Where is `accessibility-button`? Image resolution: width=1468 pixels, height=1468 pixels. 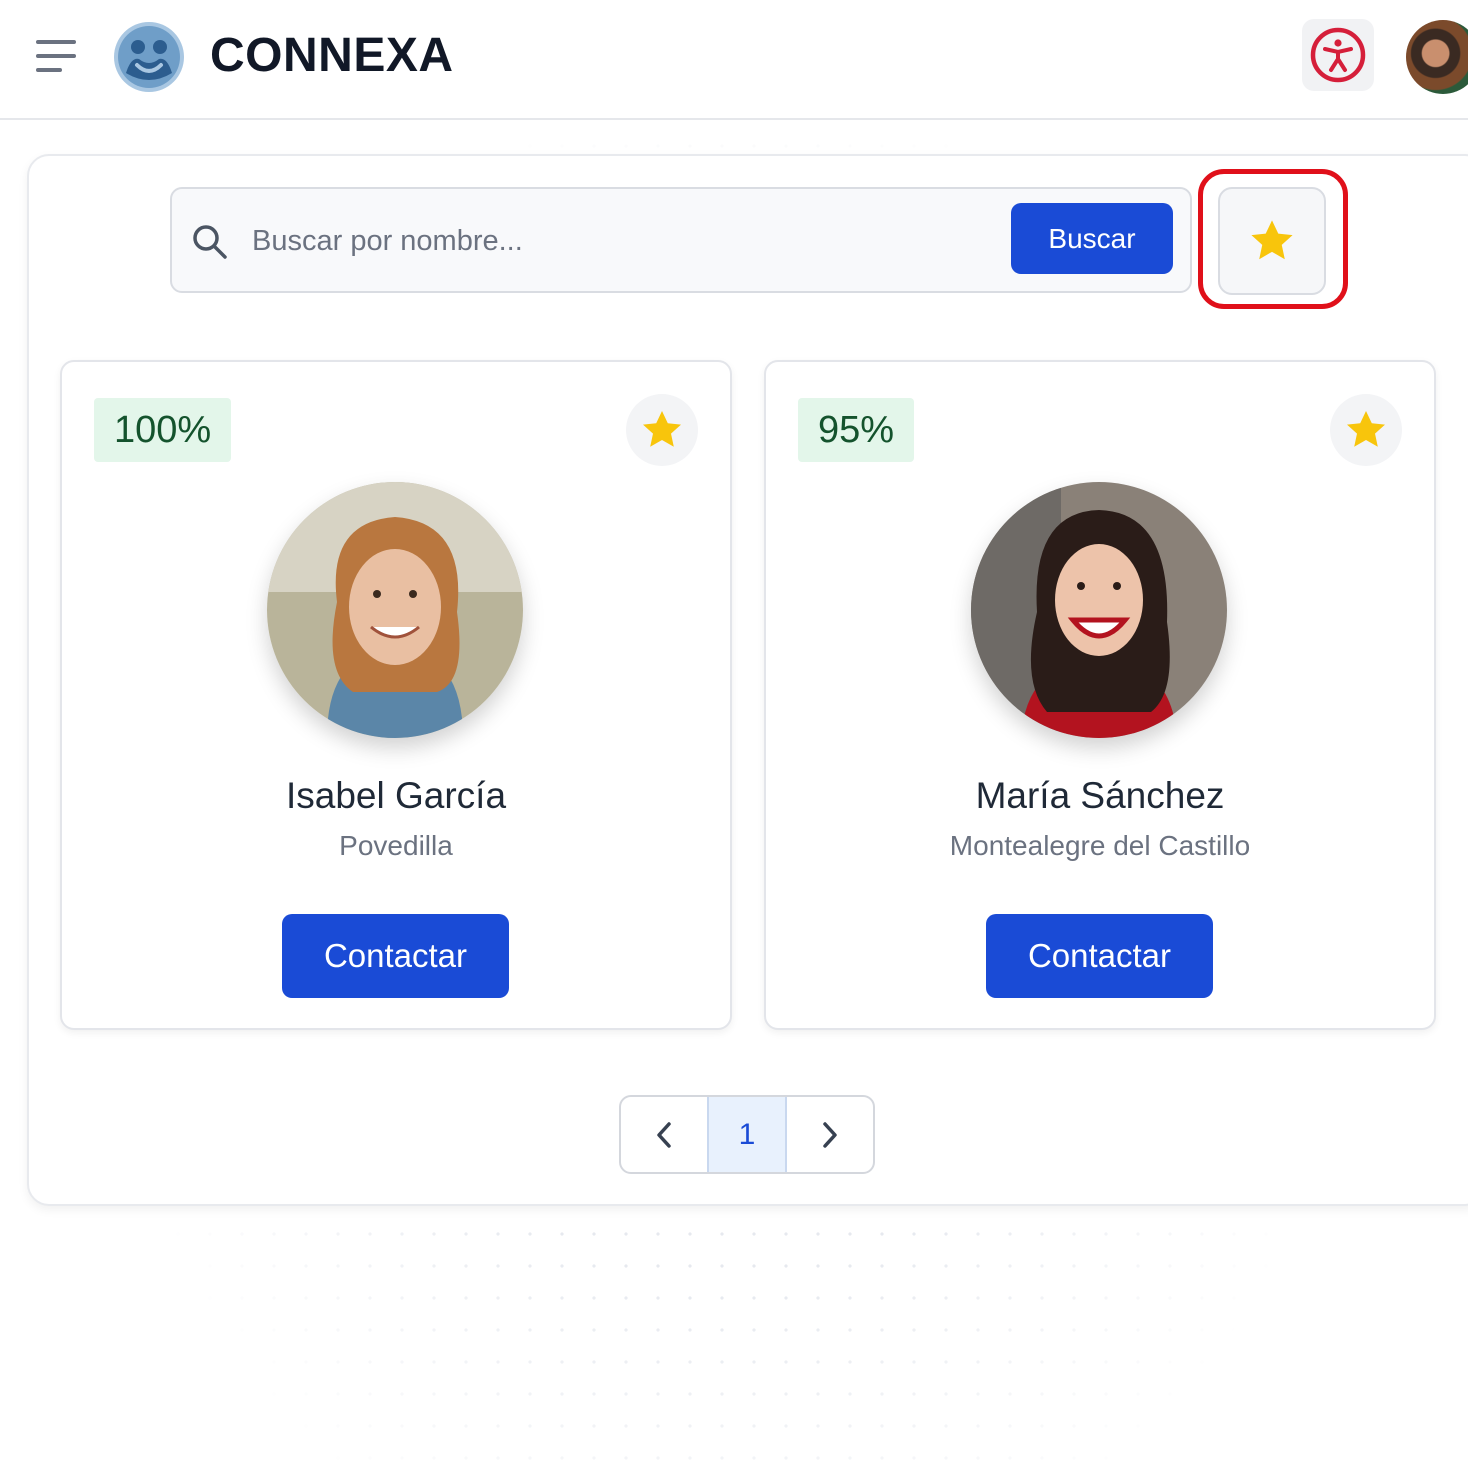 accessibility-button is located at coordinates (1338, 55).